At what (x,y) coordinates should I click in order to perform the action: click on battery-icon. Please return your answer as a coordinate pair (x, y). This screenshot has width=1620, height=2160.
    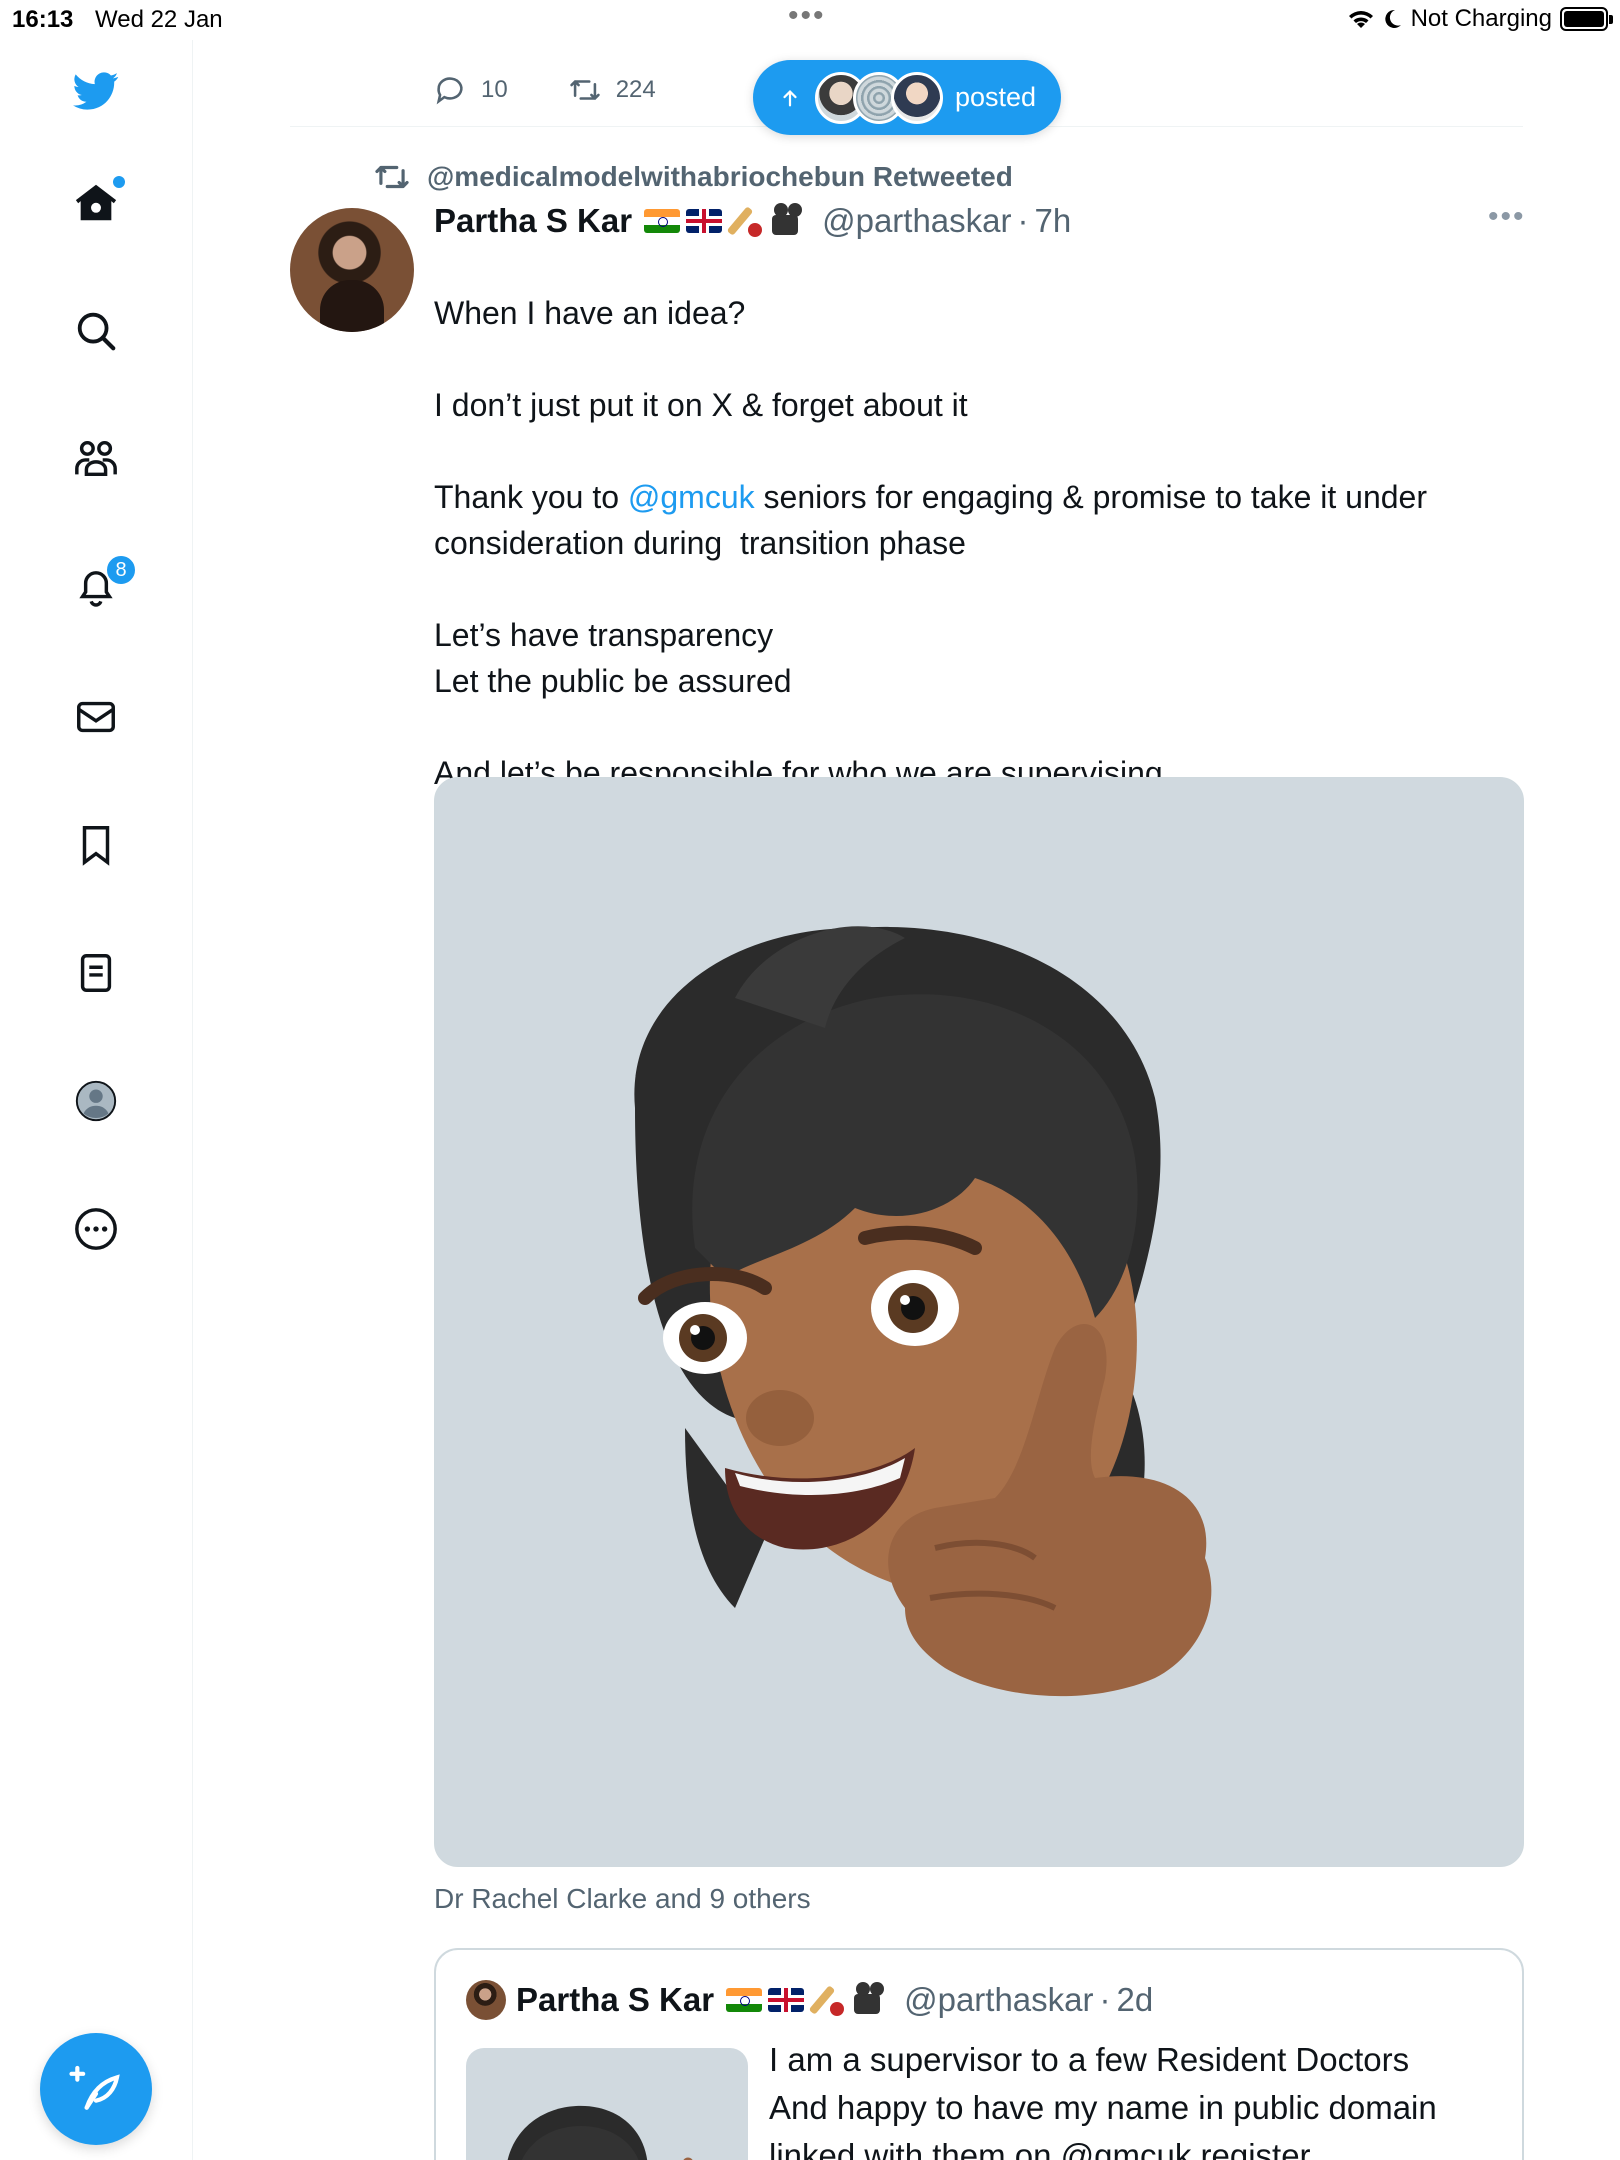
    Looking at the image, I should click on (1586, 19).